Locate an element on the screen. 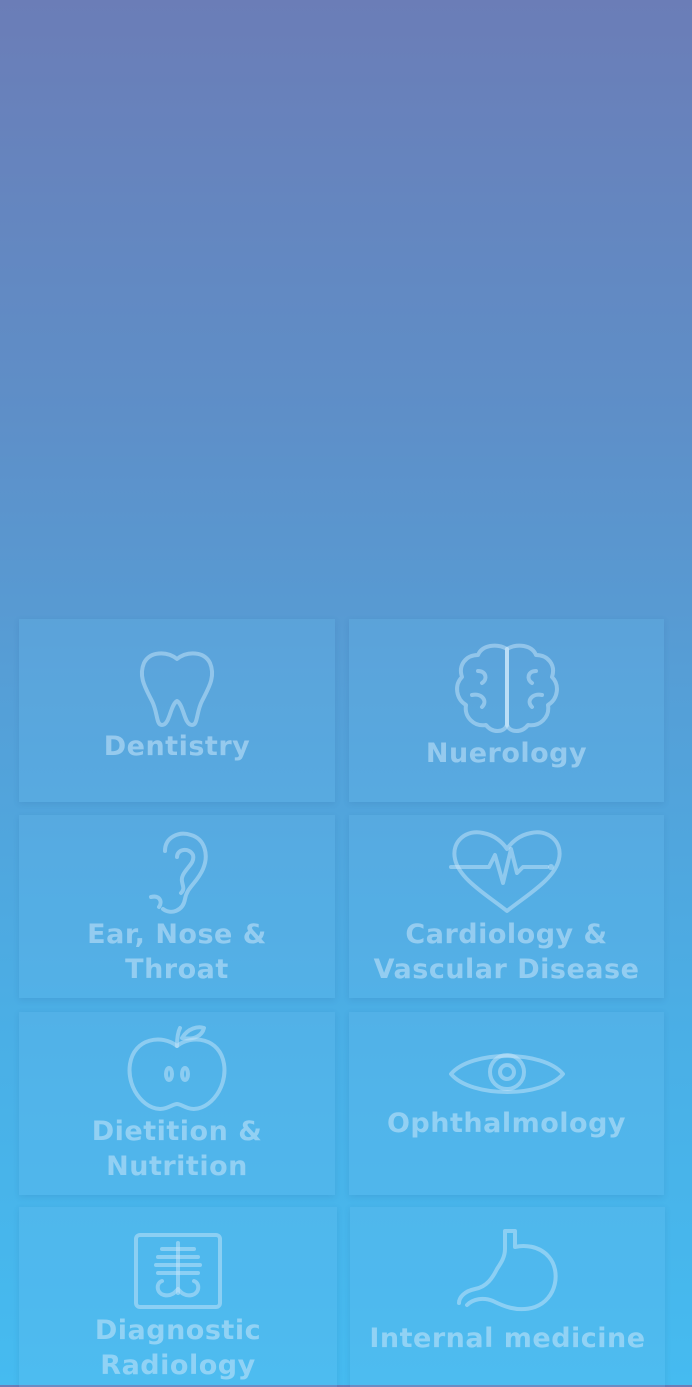  specialty-label: Dentistry is located at coordinates (177, 746).